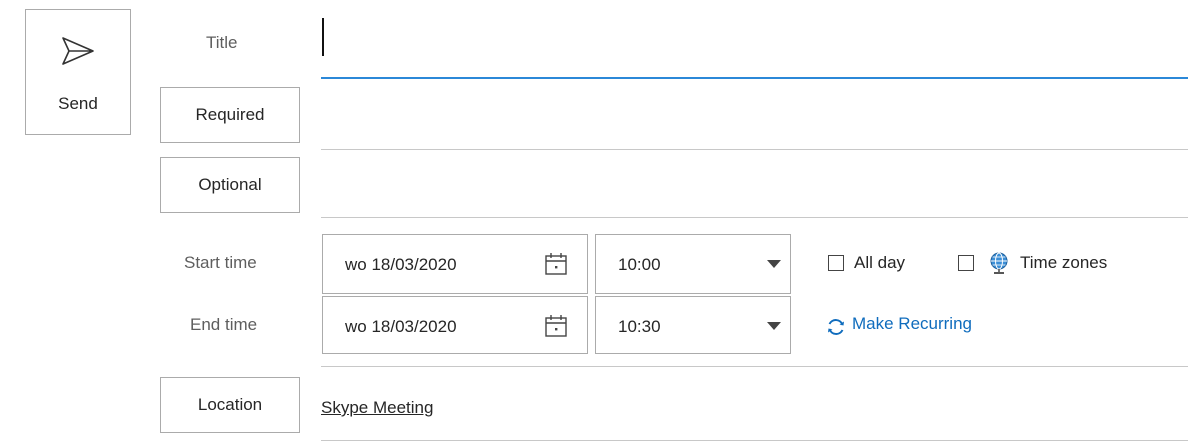  Describe the element at coordinates (836, 263) in the screenshot. I see `all-day-checkbox` at that location.